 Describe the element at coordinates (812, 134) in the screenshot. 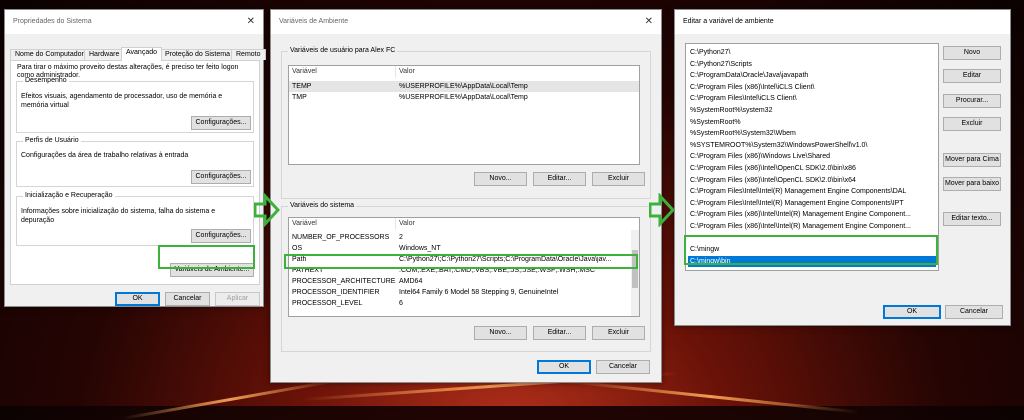

I see `list-item: %SystemRoot%\System32\Wbem` at that location.